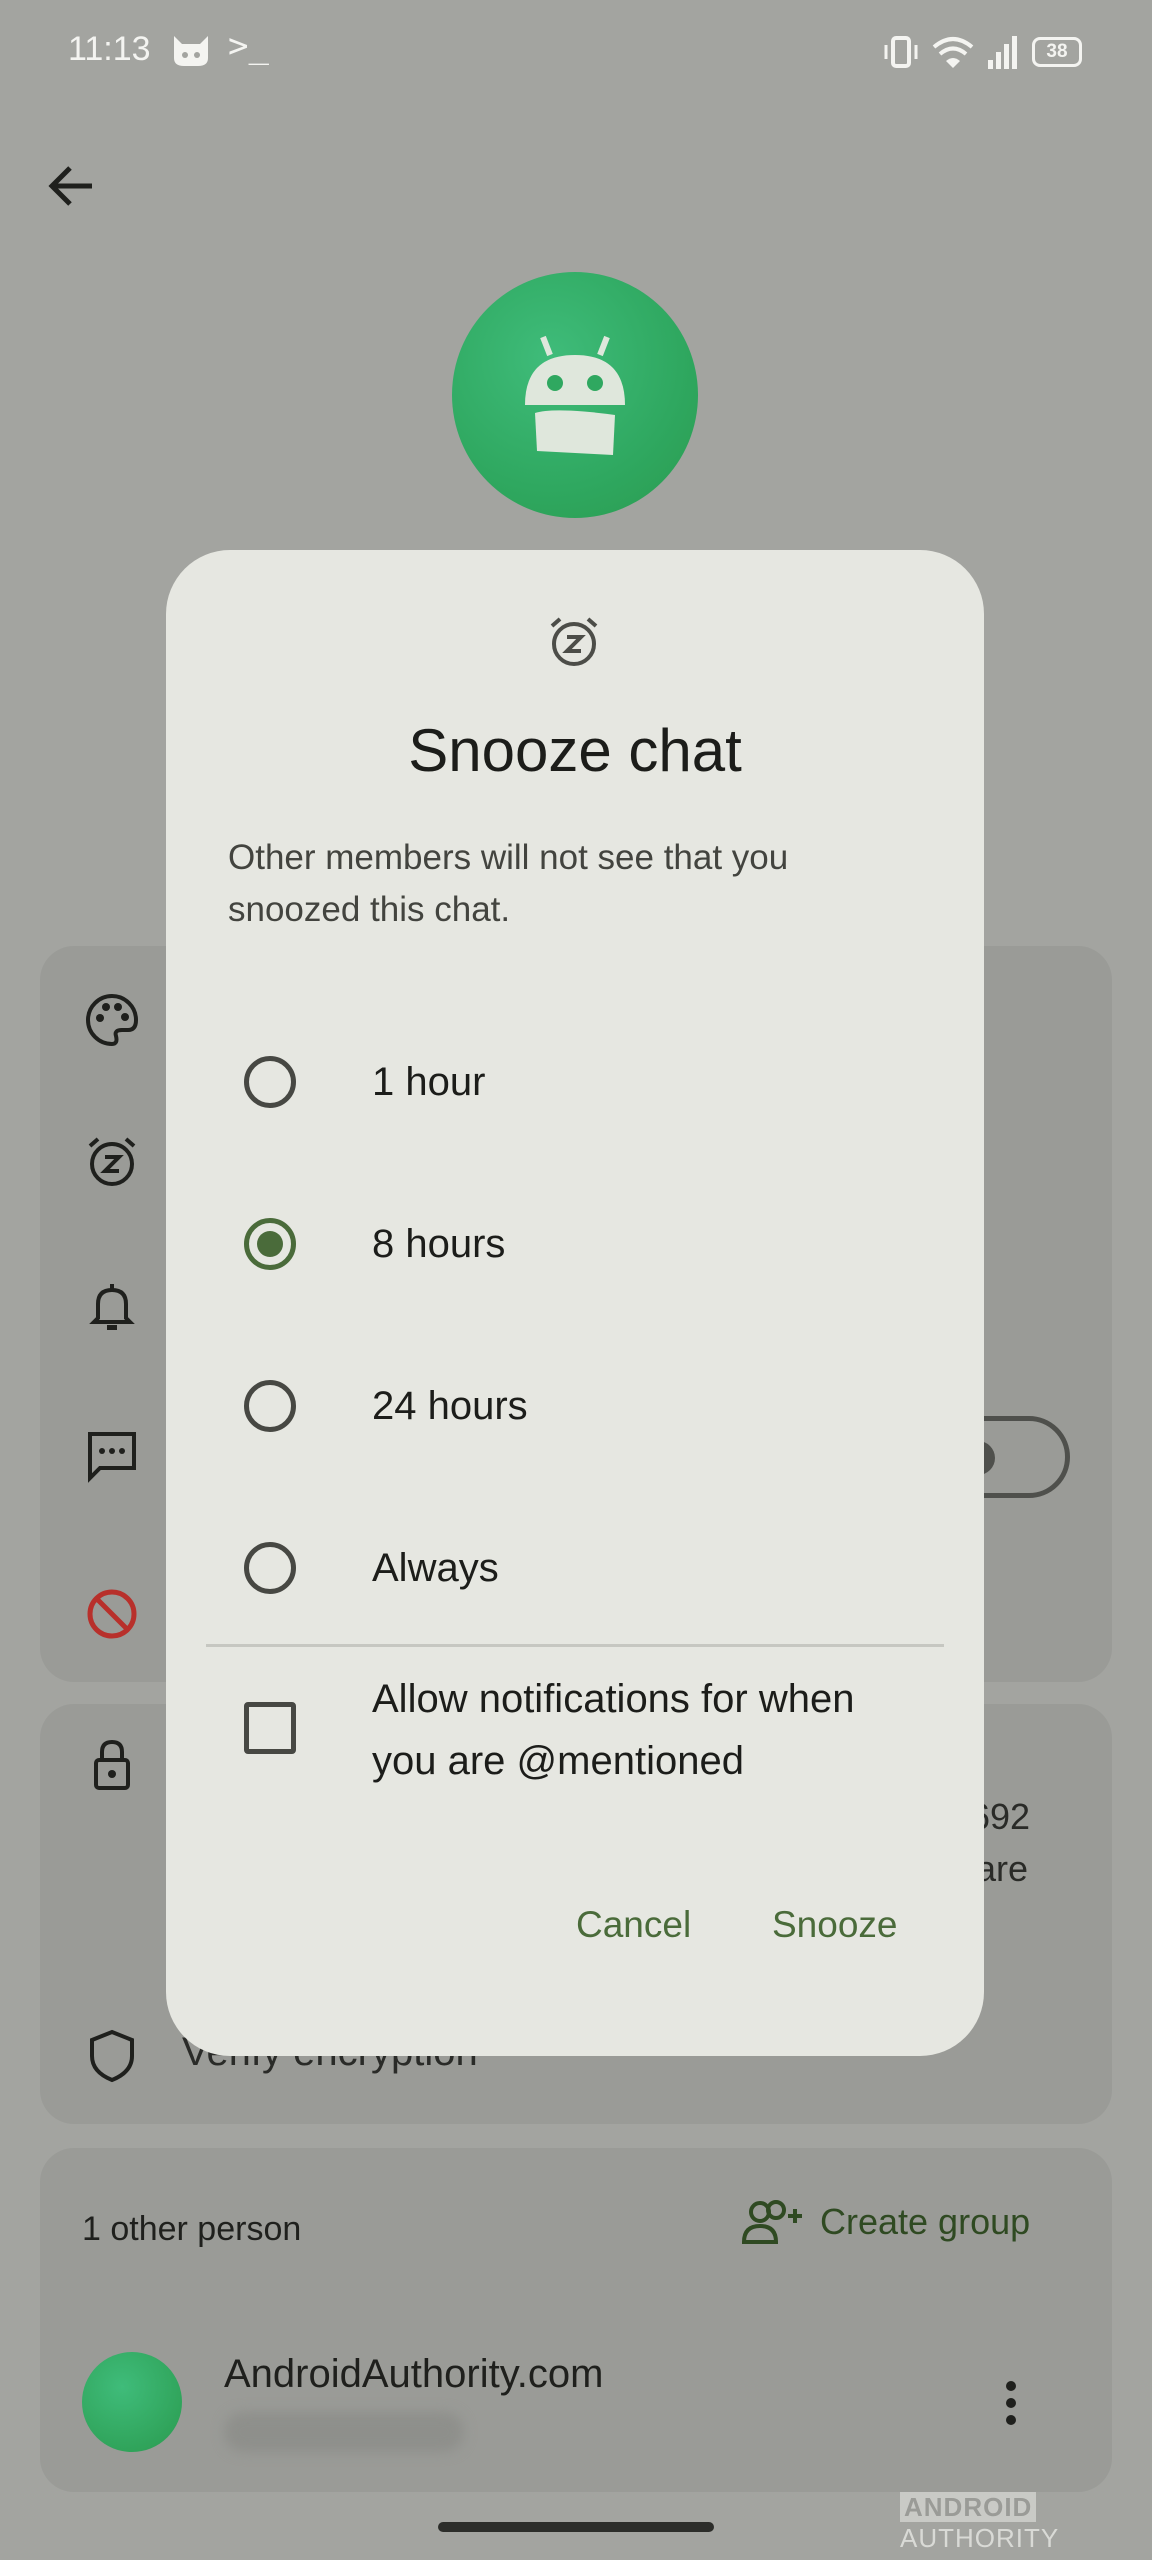  I want to click on palette-icon, so click(112, 1020).